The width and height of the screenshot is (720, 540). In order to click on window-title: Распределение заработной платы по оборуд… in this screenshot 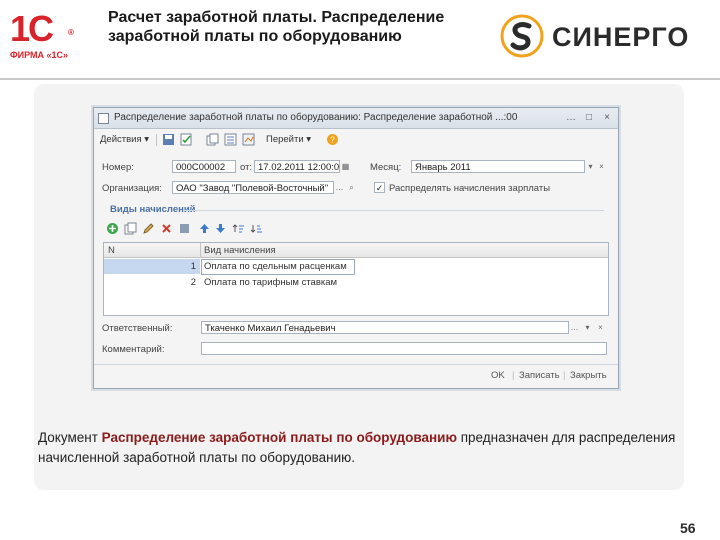, I will do `click(316, 117)`.